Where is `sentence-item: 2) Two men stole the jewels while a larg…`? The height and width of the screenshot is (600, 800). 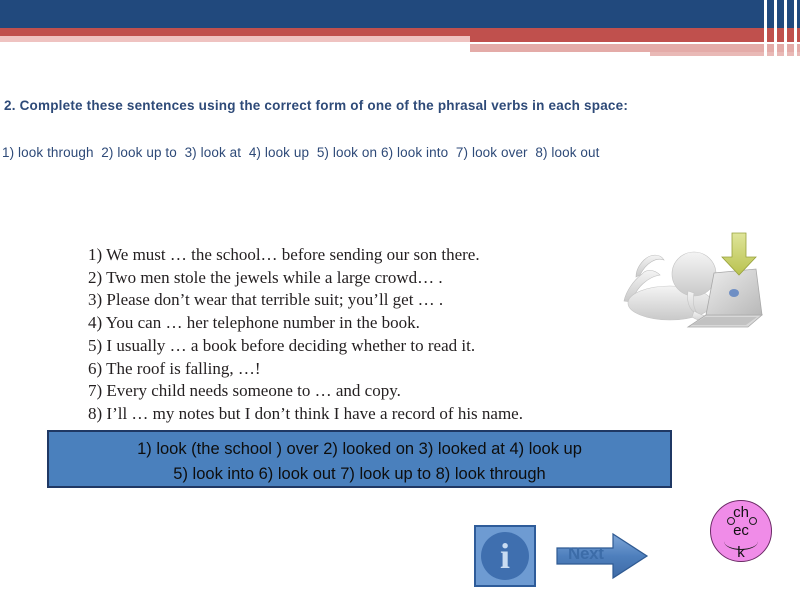
sentence-item: 2) Two men stole the jewels while a larg… is located at coordinates (265, 277).